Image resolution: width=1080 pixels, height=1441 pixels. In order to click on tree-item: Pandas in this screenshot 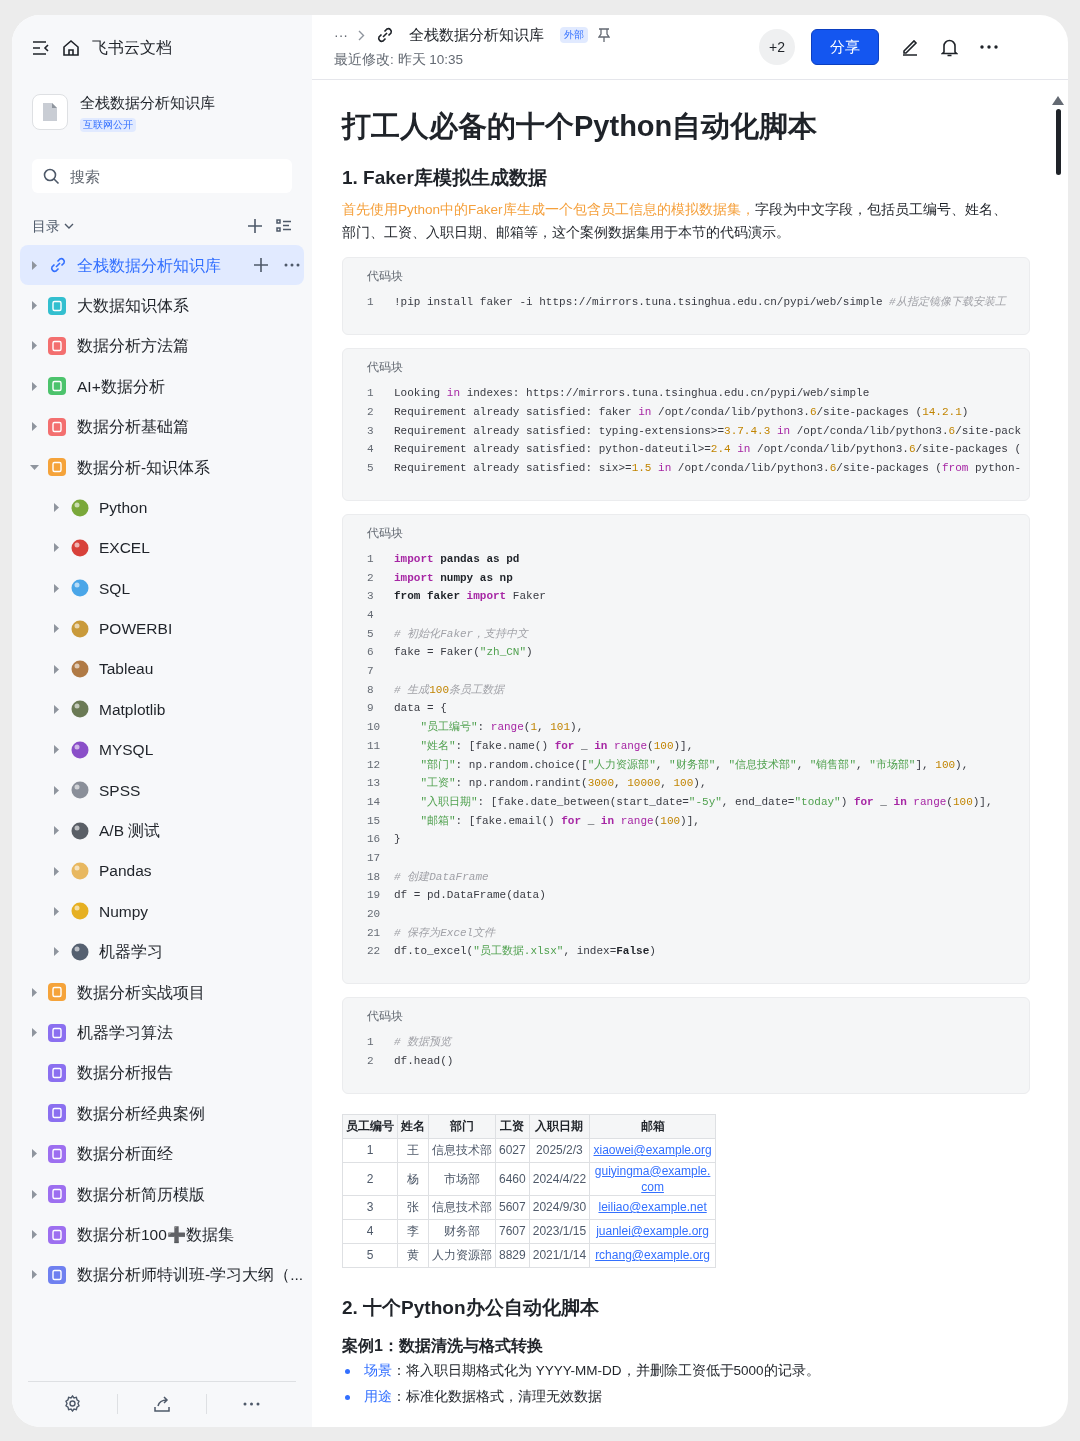, I will do `click(162, 871)`.